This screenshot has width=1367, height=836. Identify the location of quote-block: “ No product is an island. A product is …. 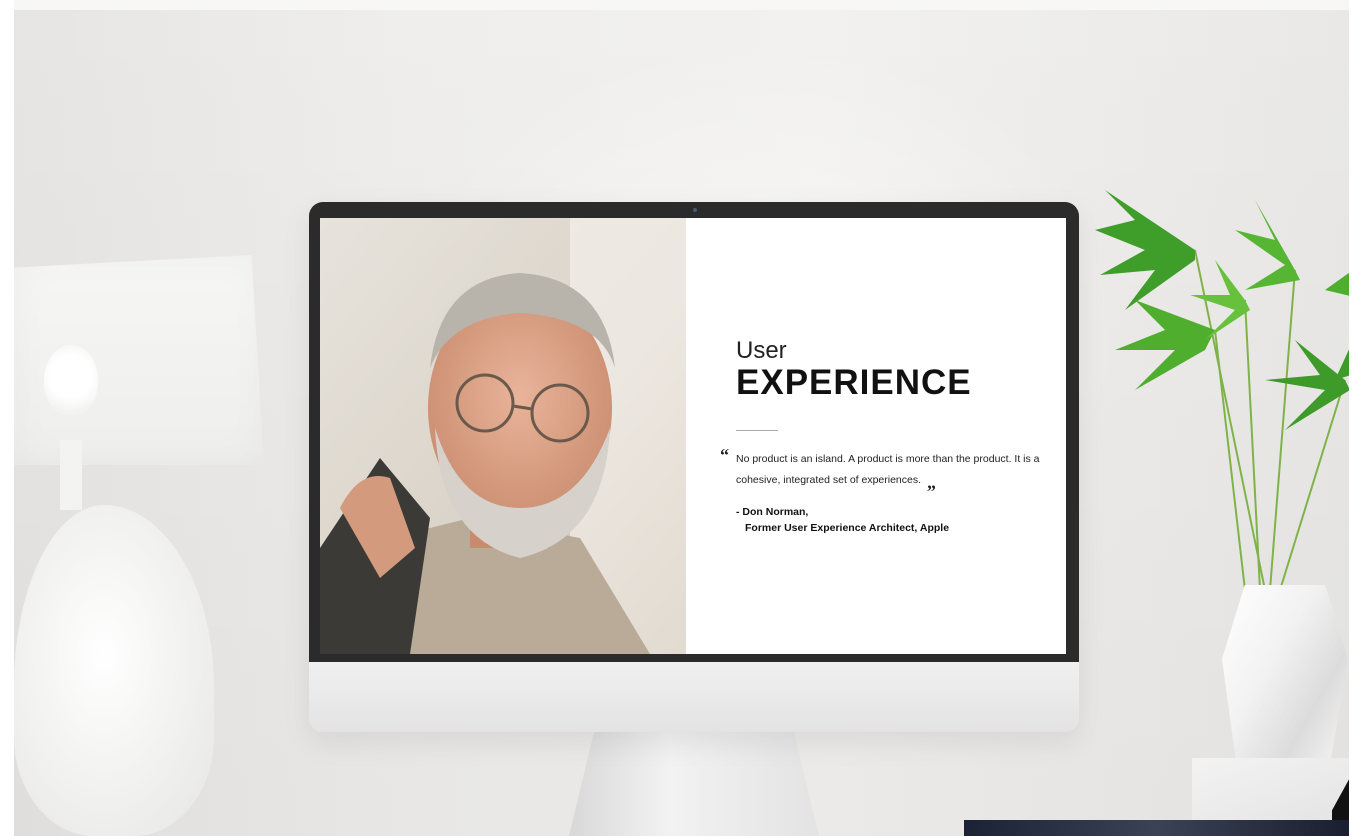
(888, 468).